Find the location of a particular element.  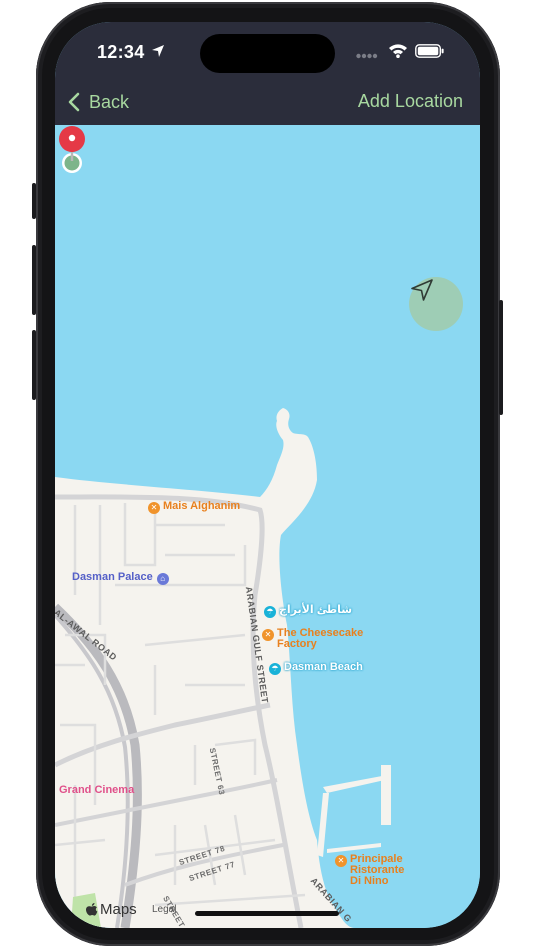

poi-label: Grand Cinema is located at coordinates (97, 790).